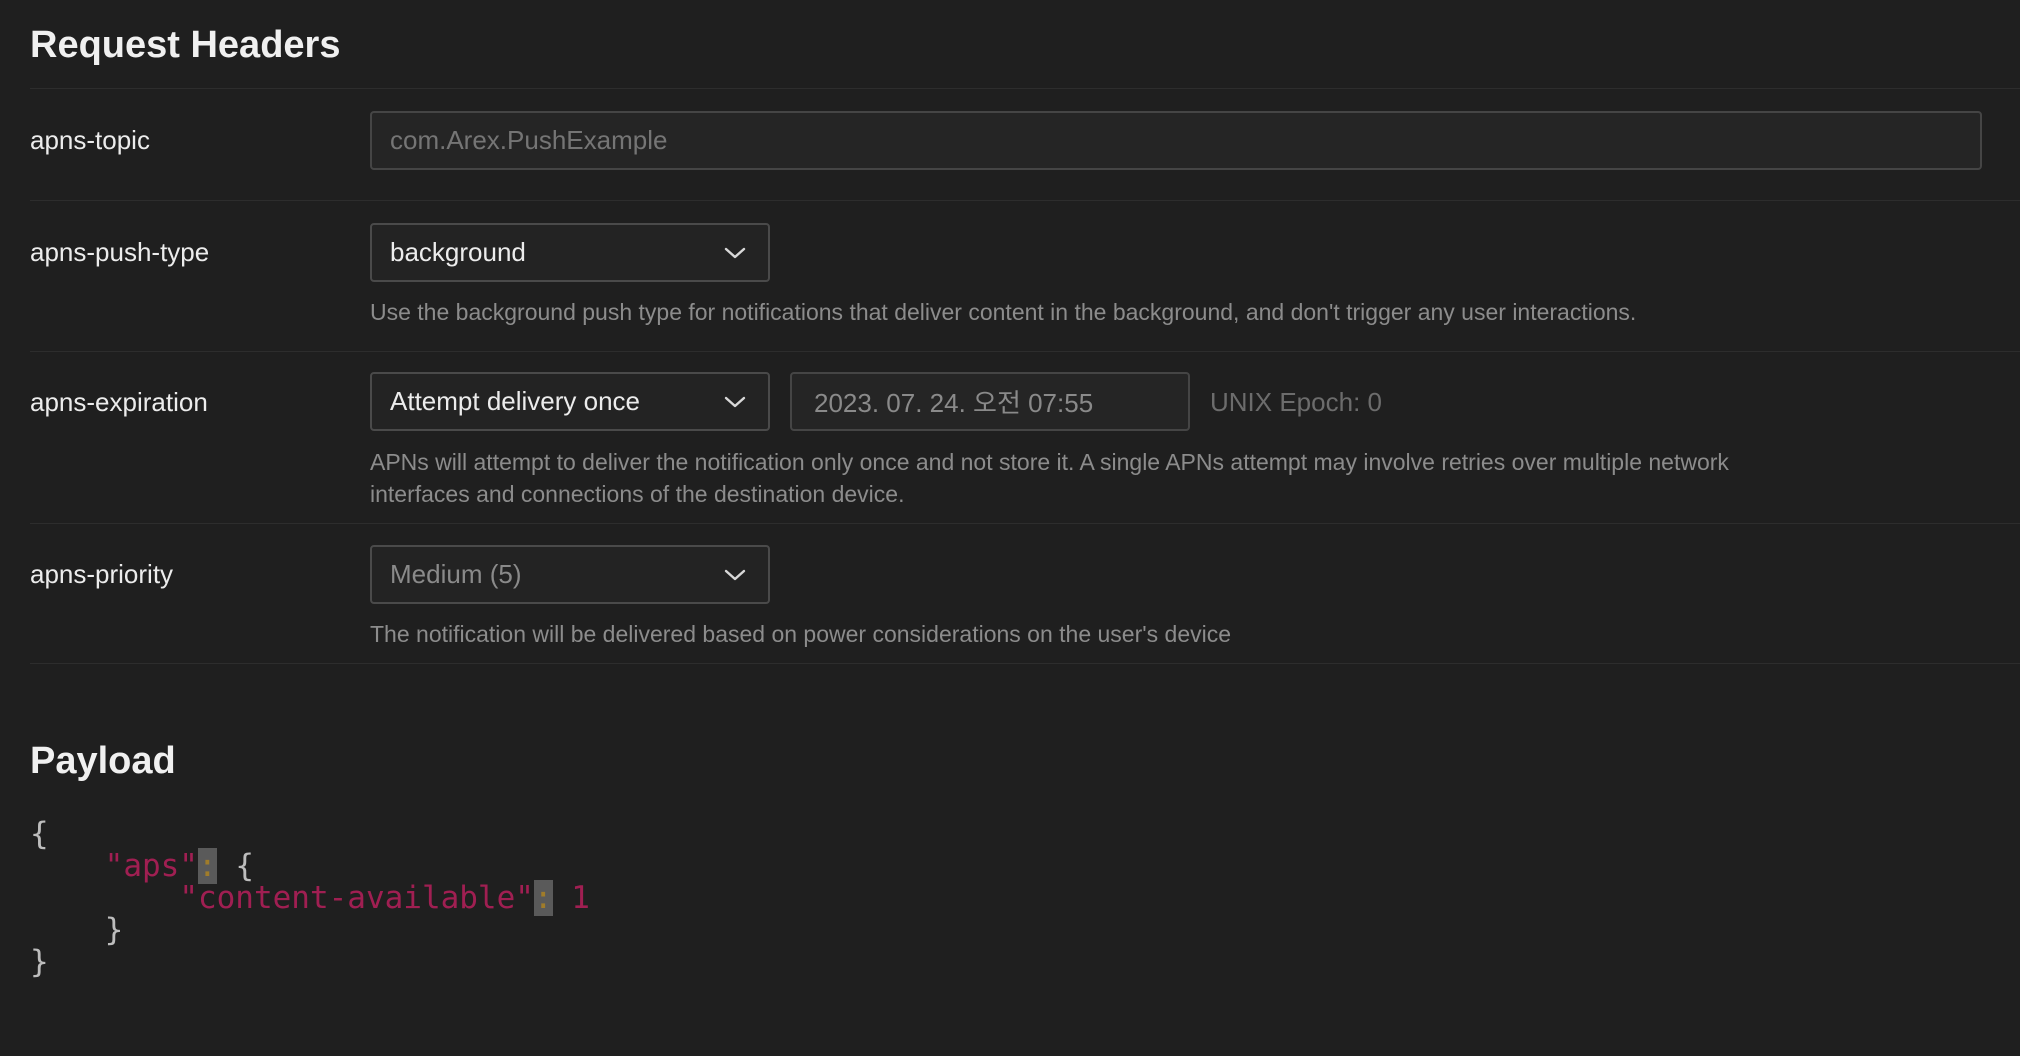  What do you see at coordinates (103, 761) in the screenshot?
I see `payload-title: Payload` at bounding box center [103, 761].